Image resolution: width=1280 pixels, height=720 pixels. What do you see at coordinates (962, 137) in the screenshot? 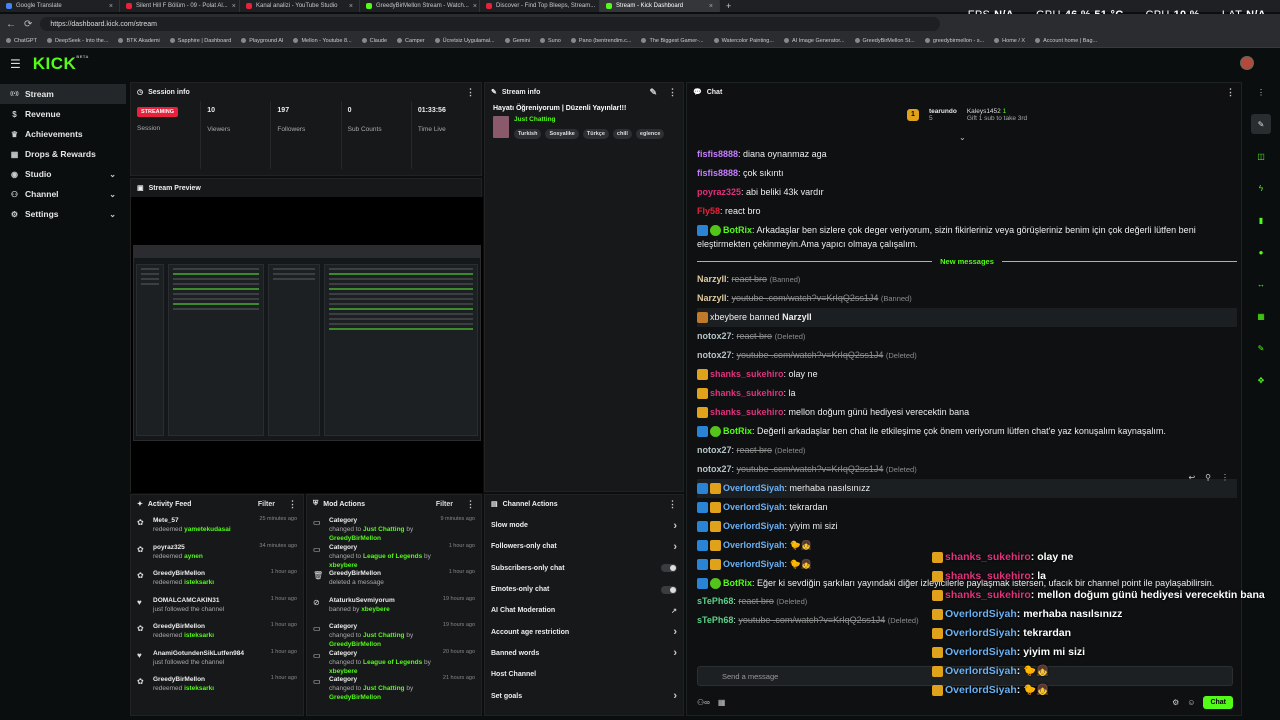
I see `collapse-chevron-icon: ⌄` at bounding box center [962, 137].